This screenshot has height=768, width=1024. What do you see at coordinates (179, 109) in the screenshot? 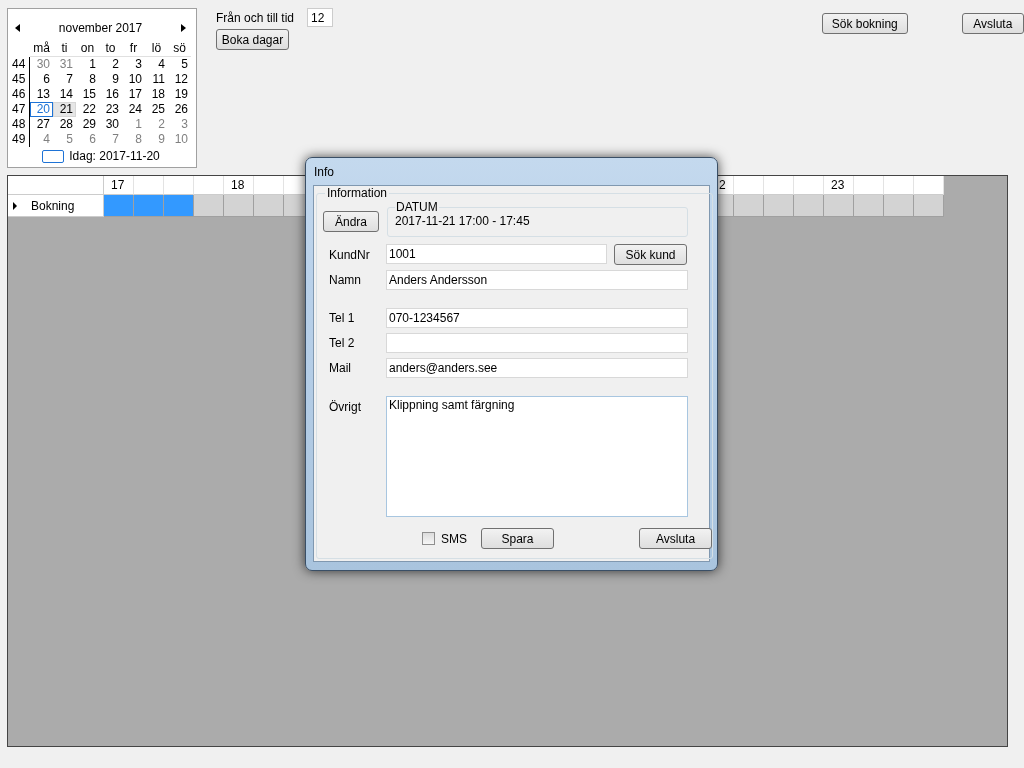
I see `calendar-day: 26` at bounding box center [179, 109].